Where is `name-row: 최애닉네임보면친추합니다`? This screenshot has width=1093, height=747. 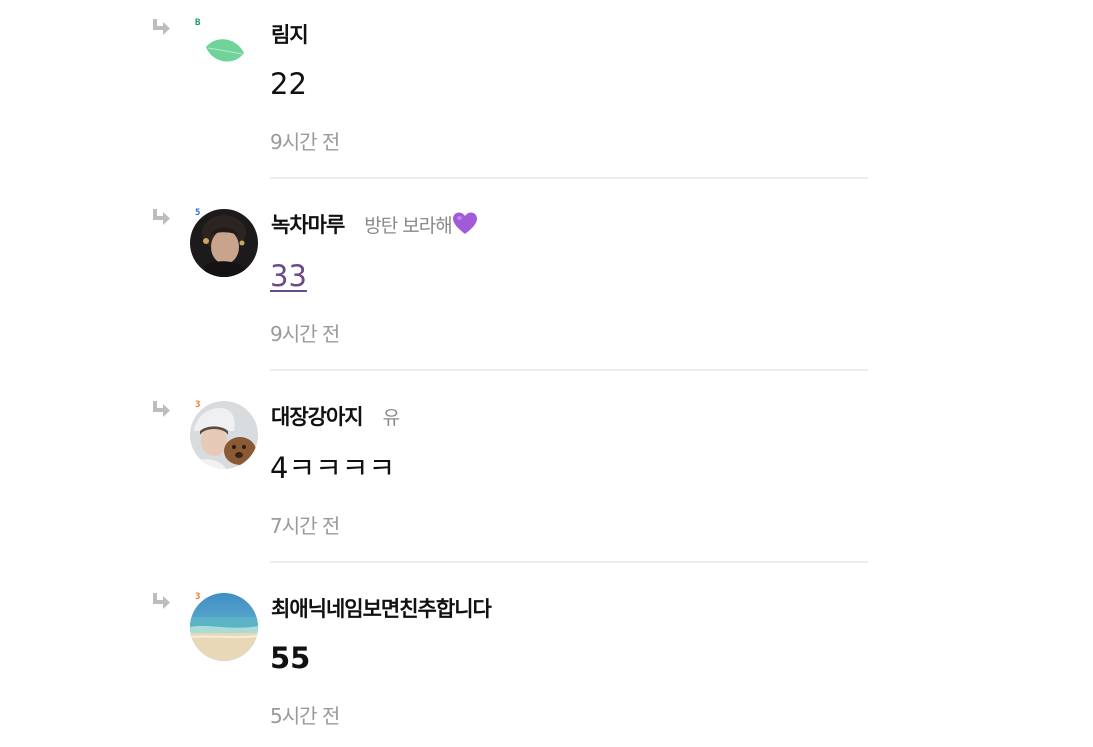
name-row: 최애닉네임보면친추합니다 is located at coordinates (381, 608).